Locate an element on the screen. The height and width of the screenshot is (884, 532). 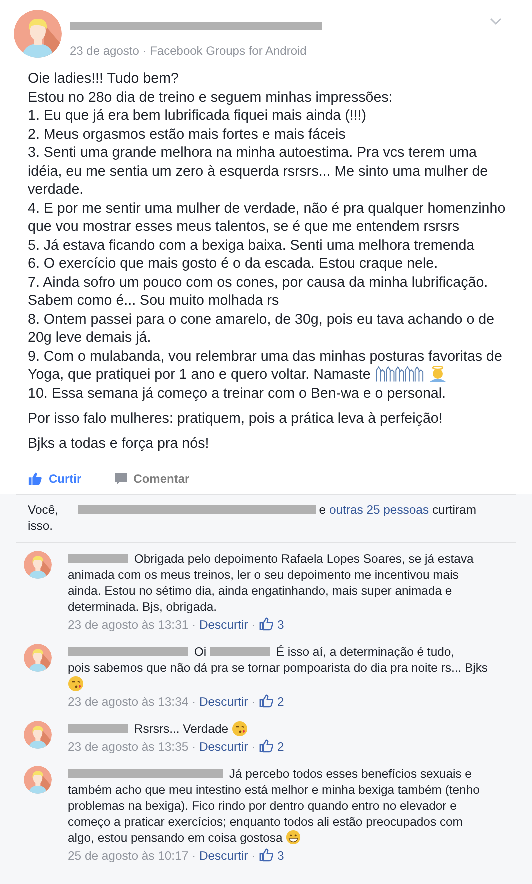
comment-text: Oi is located at coordinates (200, 652).